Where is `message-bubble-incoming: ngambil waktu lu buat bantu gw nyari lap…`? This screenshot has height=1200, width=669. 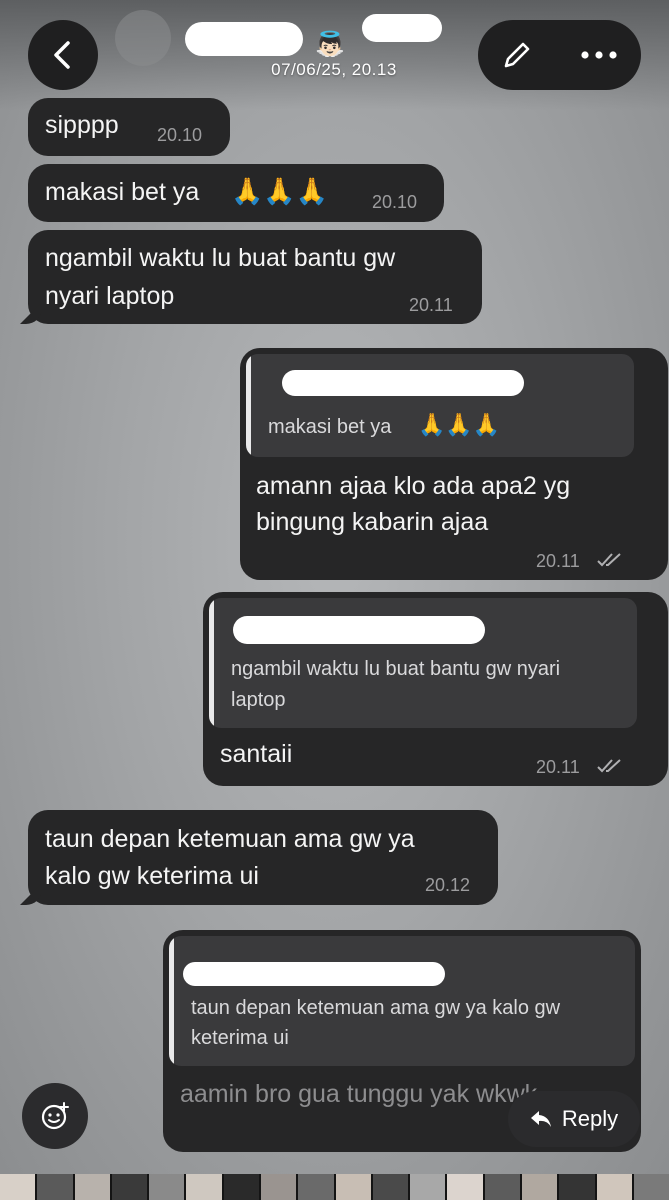 message-bubble-incoming: ngambil waktu lu buat bantu gw nyari lap… is located at coordinates (251, 277).